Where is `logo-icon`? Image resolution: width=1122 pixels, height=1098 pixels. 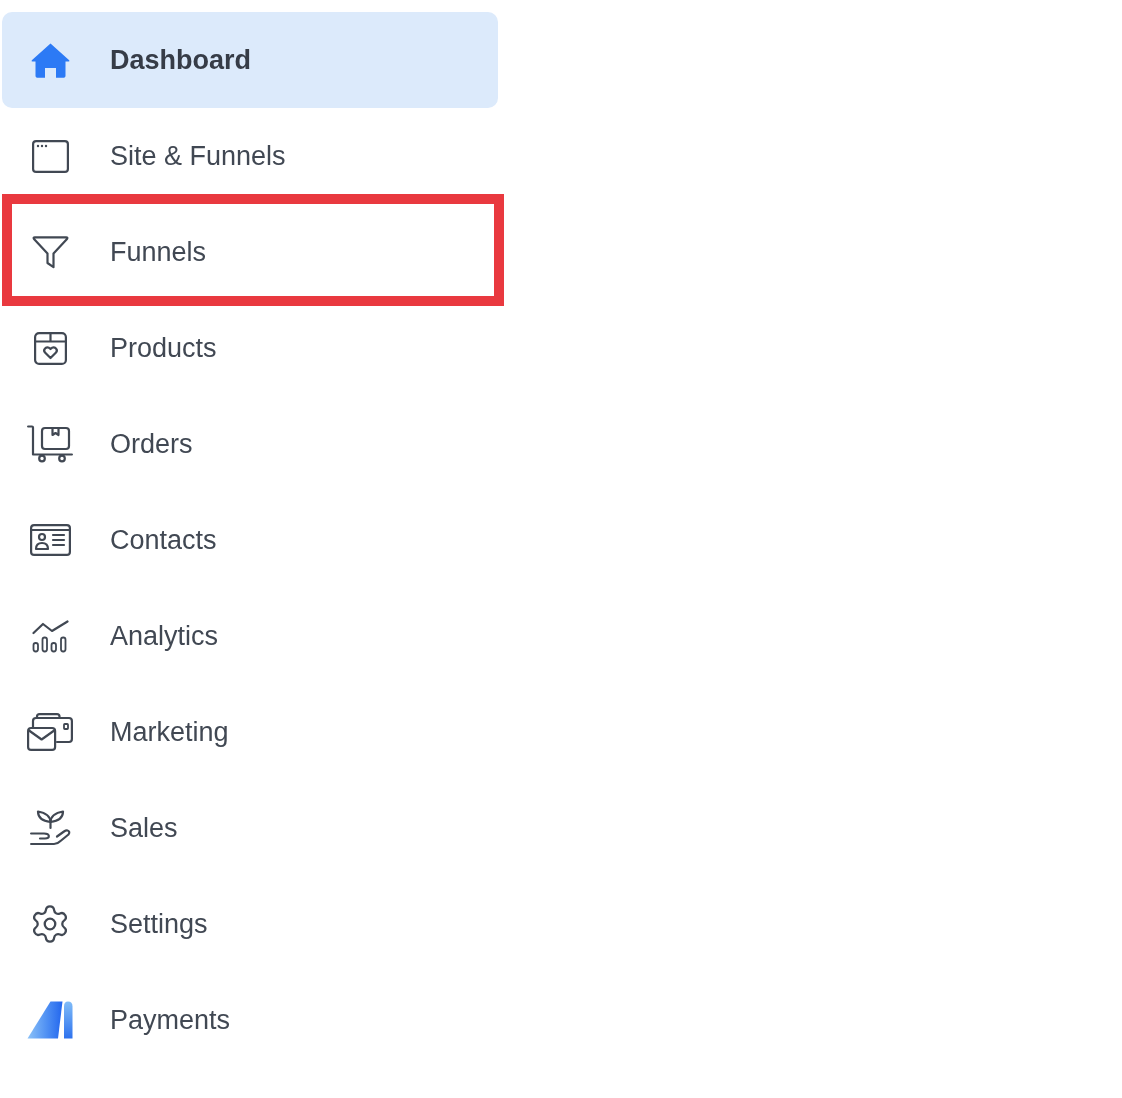 logo-icon is located at coordinates (50, 1020).